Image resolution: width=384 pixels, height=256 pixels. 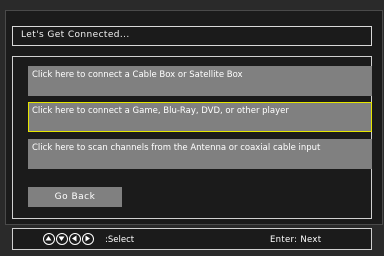 What do you see at coordinates (62, 239) in the screenshot?
I see `down-arrow-icon` at bounding box center [62, 239].